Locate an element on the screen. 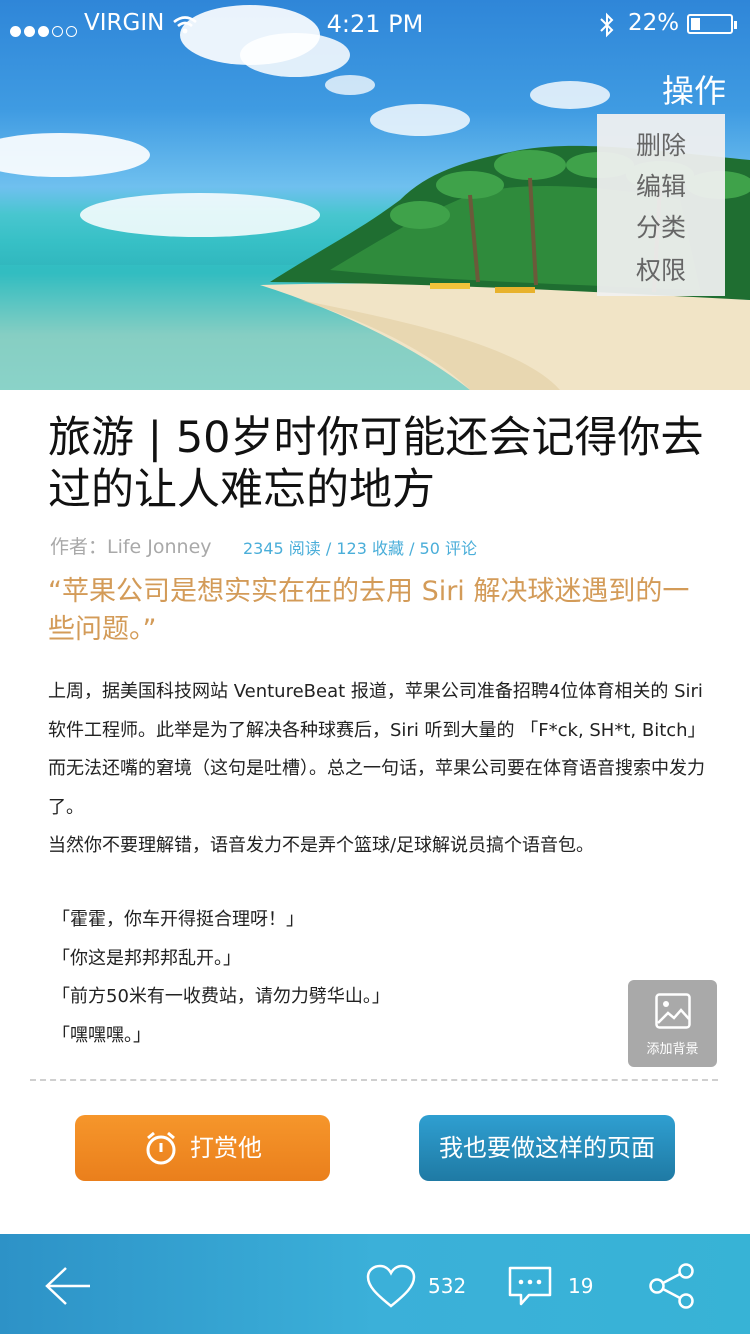 Image resolution: width=750 pixels, height=1334 pixels. image-icon is located at coordinates (673, 1011).